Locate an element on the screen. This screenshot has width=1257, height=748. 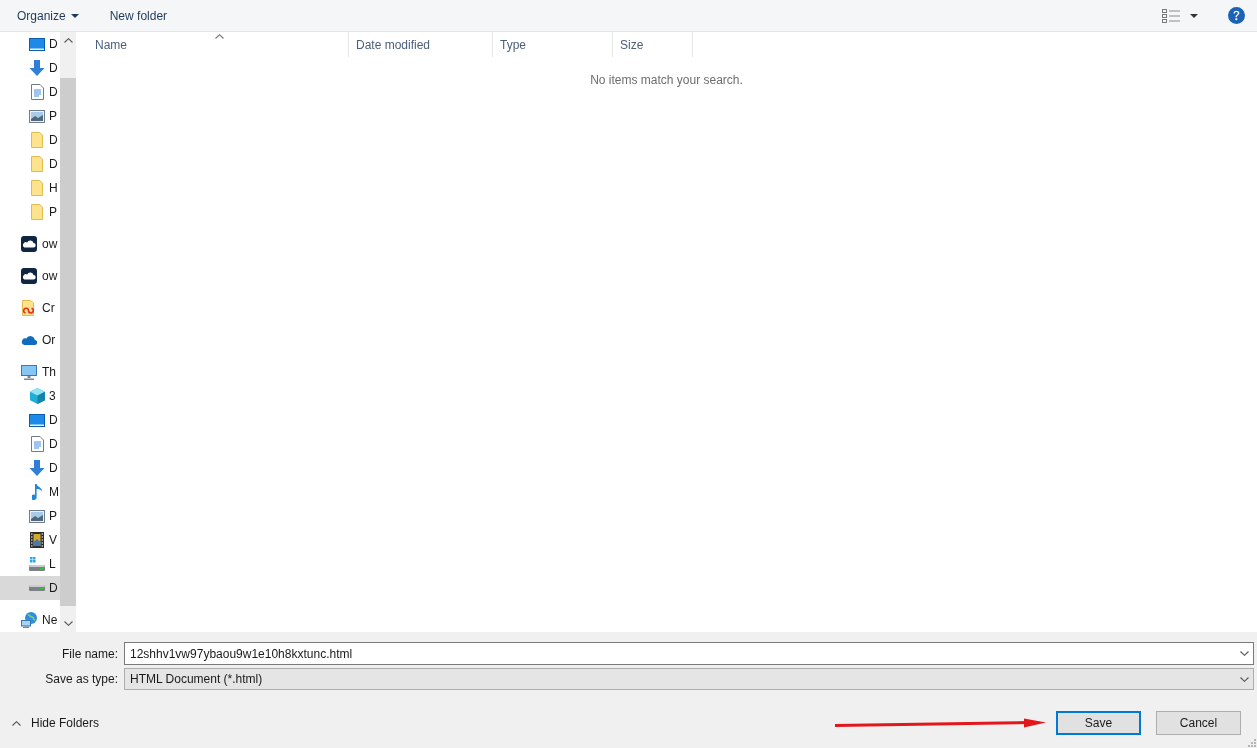
computer-icon is located at coordinates (29, 372).